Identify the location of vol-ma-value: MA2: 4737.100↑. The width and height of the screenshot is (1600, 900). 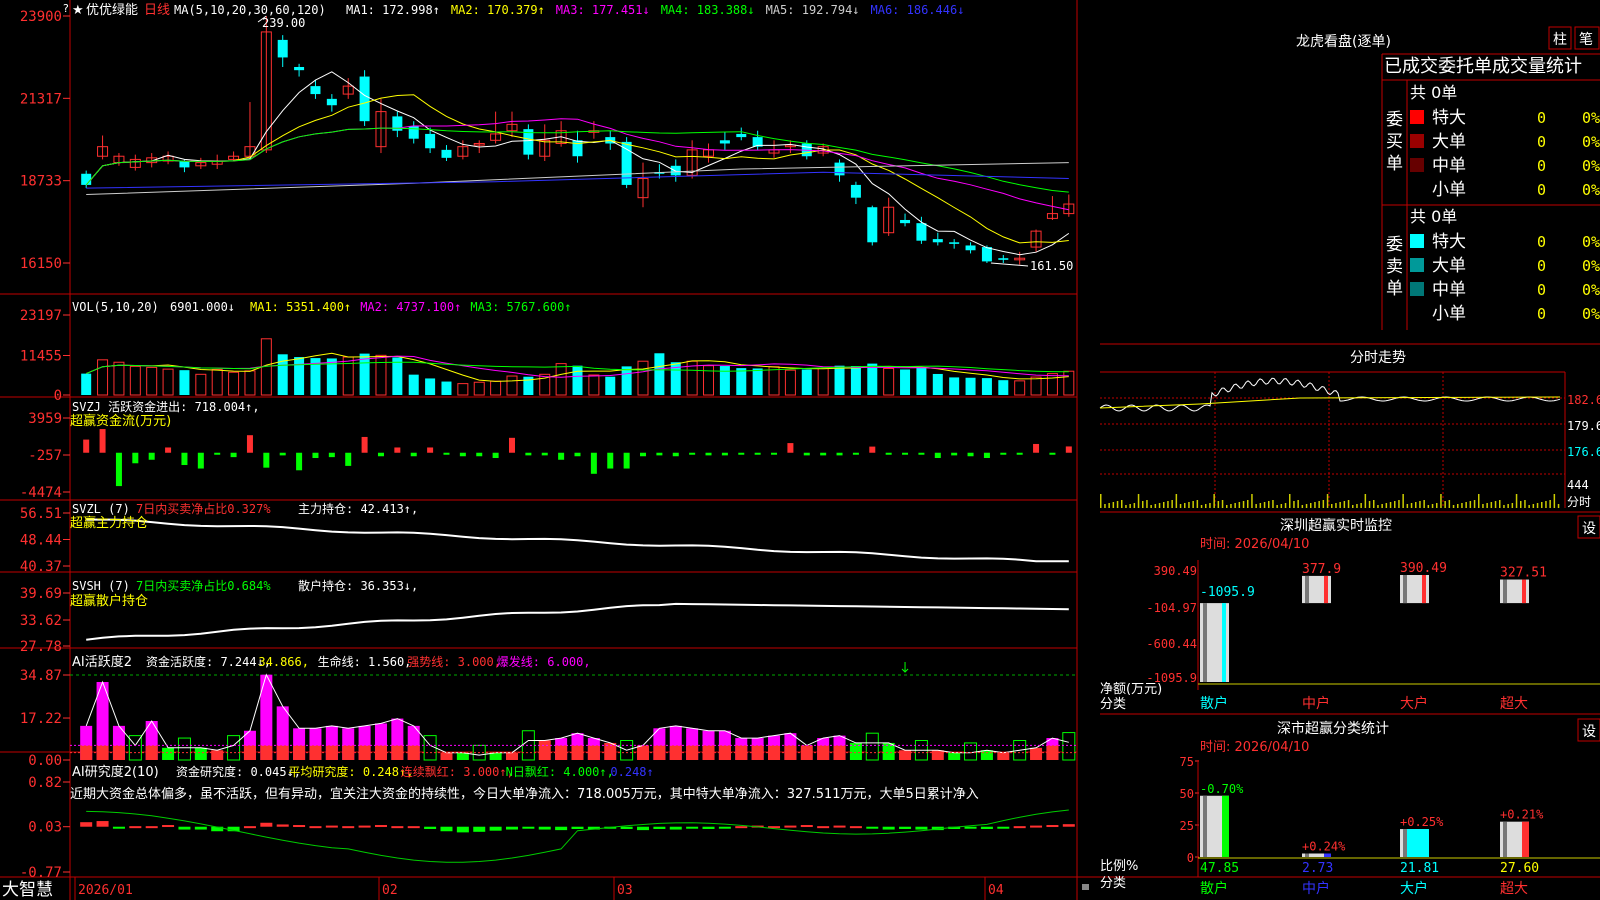
(410, 307).